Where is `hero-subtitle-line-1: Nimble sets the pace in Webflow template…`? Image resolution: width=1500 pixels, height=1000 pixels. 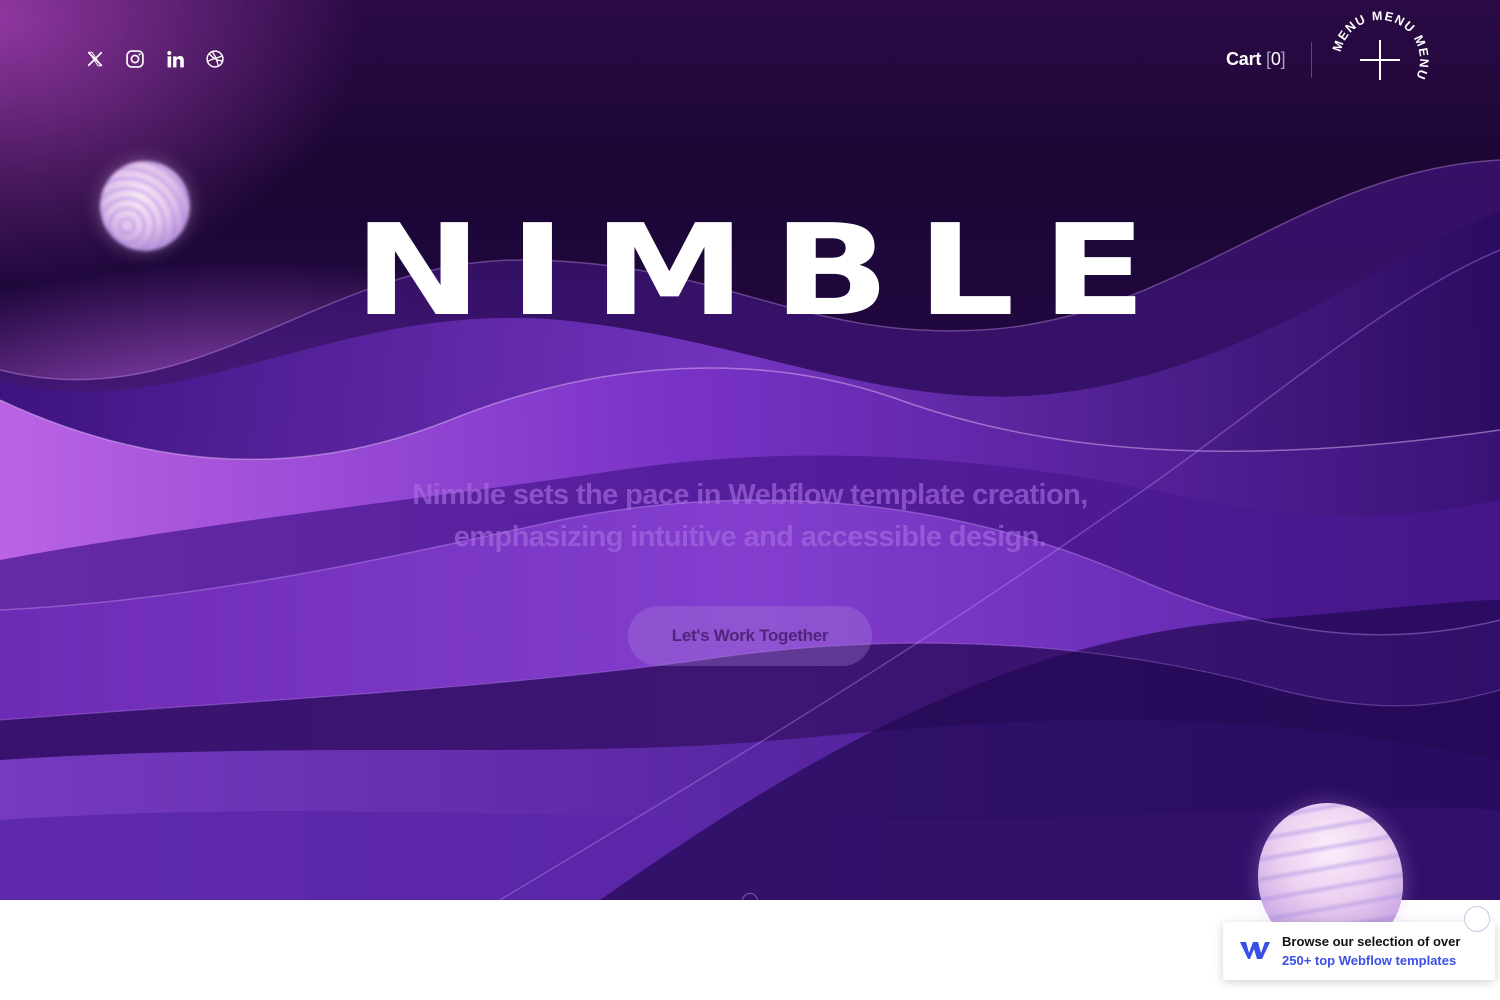 hero-subtitle-line-1: Nimble sets the pace in Webflow template… is located at coordinates (750, 495).